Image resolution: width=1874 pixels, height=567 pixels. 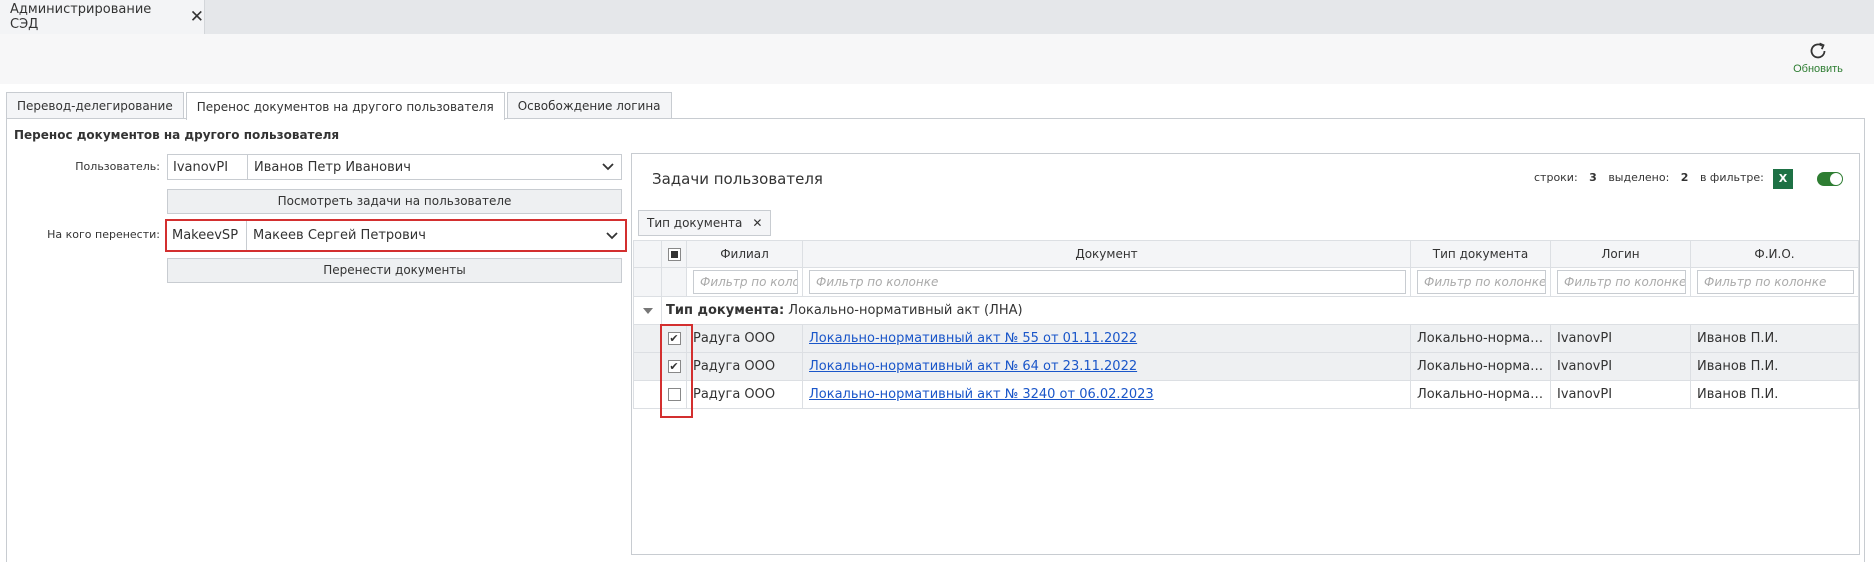 I want to click on view-tasks-button: Посмотреть задачи на пользователе, so click(x=394, y=201).